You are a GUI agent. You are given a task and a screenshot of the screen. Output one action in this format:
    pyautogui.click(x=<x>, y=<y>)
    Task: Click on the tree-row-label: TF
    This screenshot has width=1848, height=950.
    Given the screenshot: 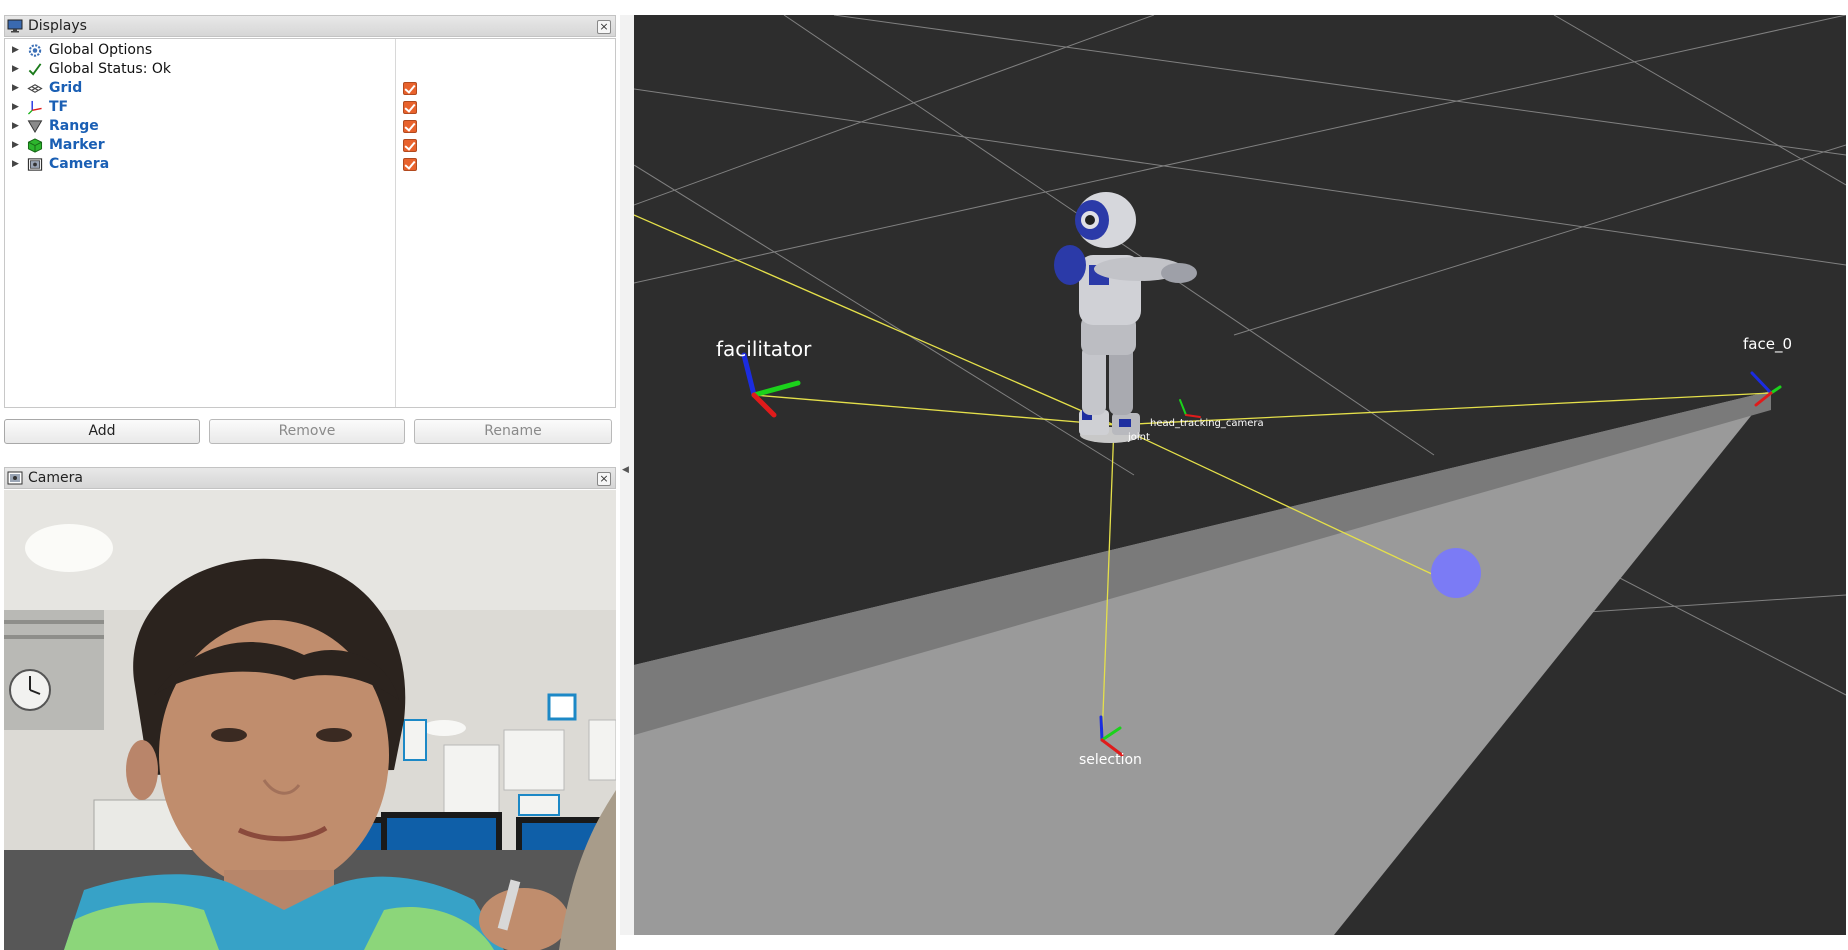 What is the action you would take?
    pyautogui.click(x=59, y=107)
    